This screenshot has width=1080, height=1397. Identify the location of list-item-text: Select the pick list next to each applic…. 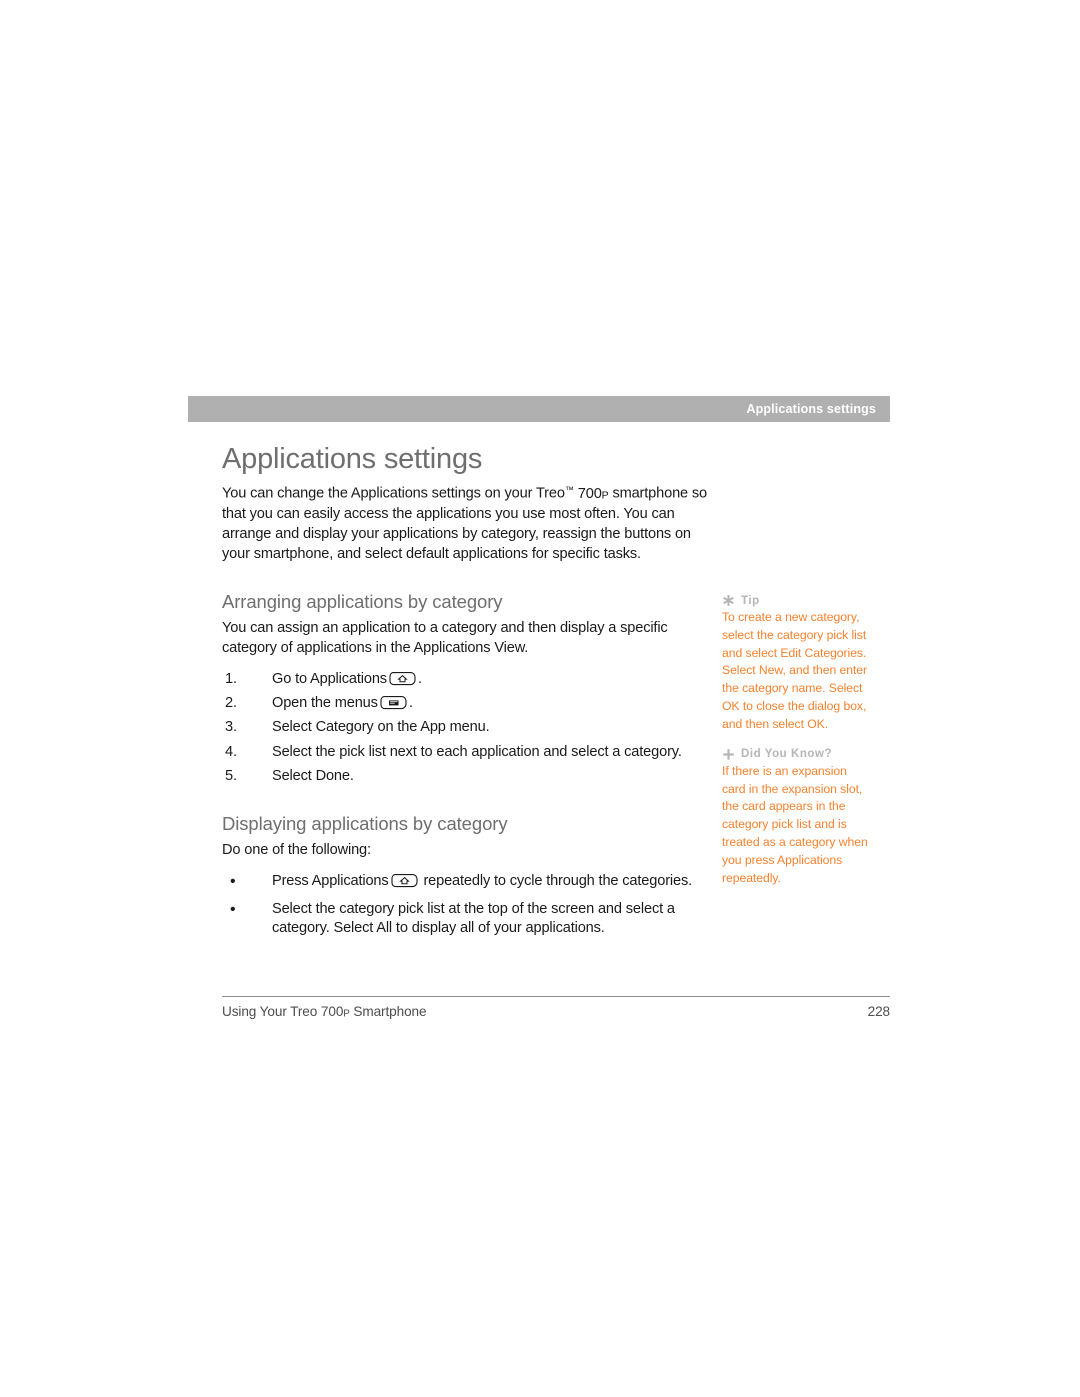
(477, 751).